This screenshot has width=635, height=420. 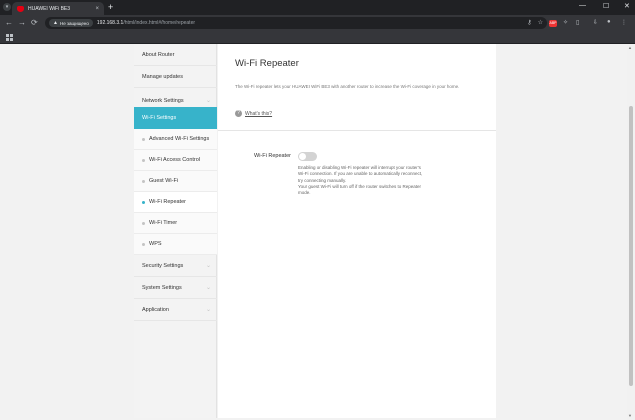 I want to click on browser-tab: HUAWEI WiFi BE3 ×, so click(x=58, y=8).